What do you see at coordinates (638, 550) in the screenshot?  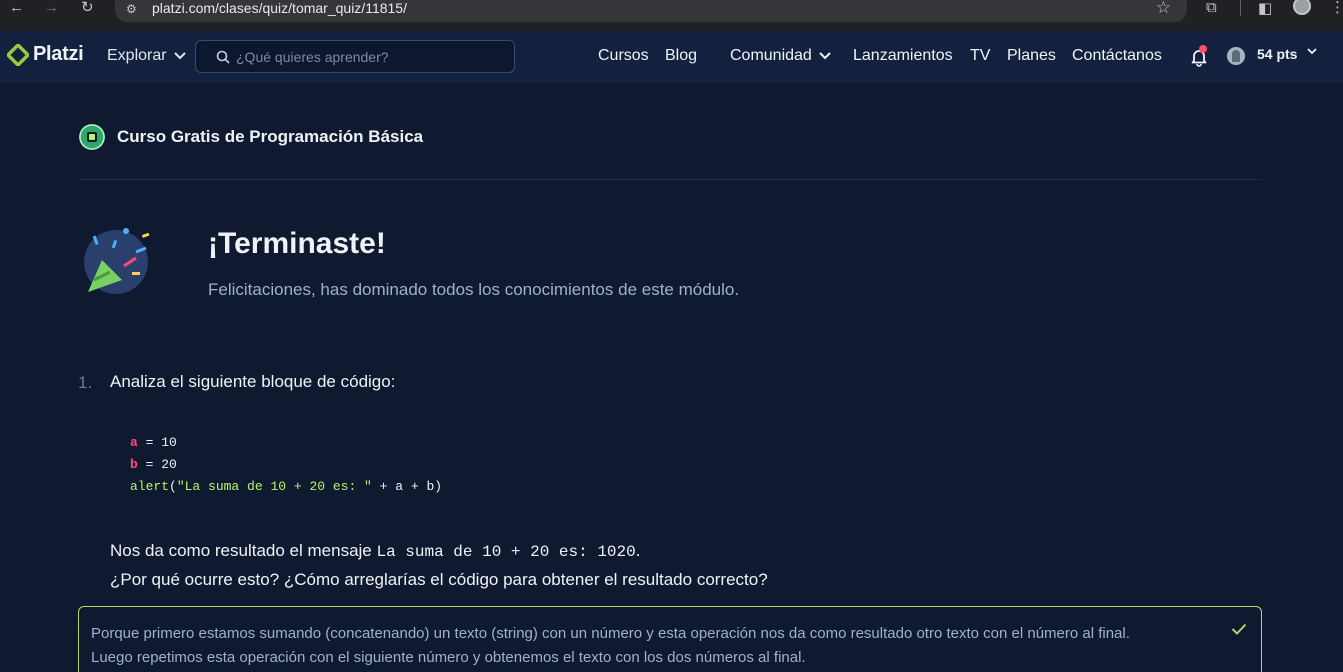 I see `body-suffix: .` at bounding box center [638, 550].